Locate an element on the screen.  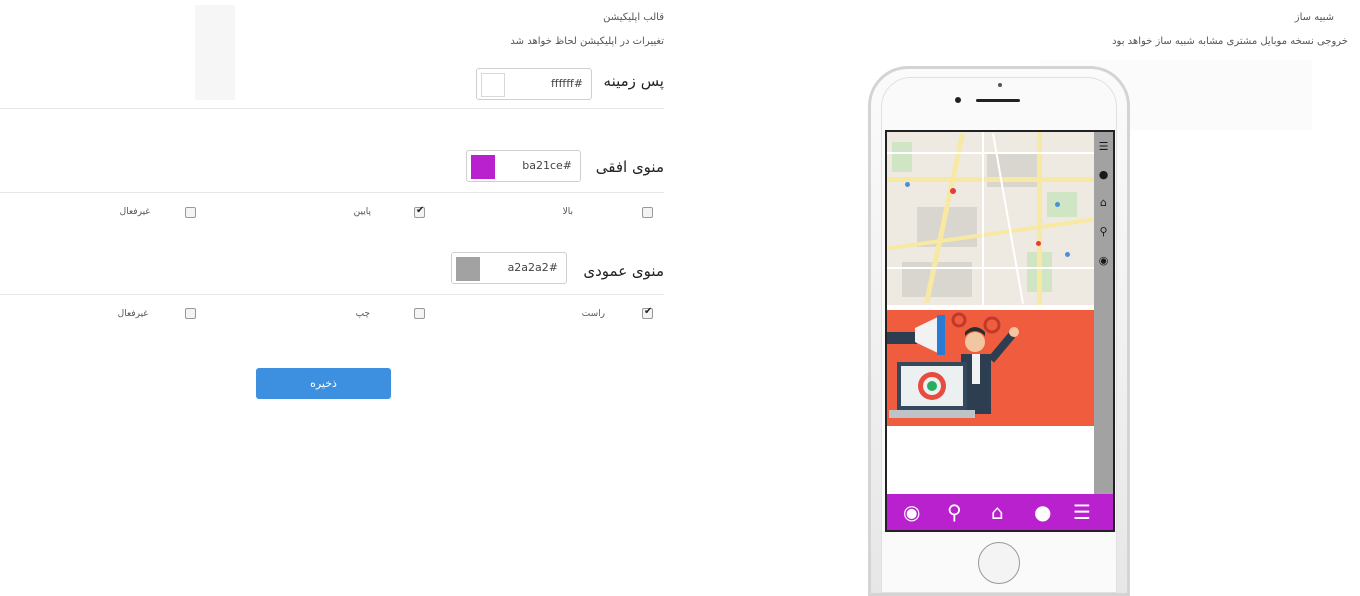
vertical-menu-color-swatch is located at coordinates (468, 269).